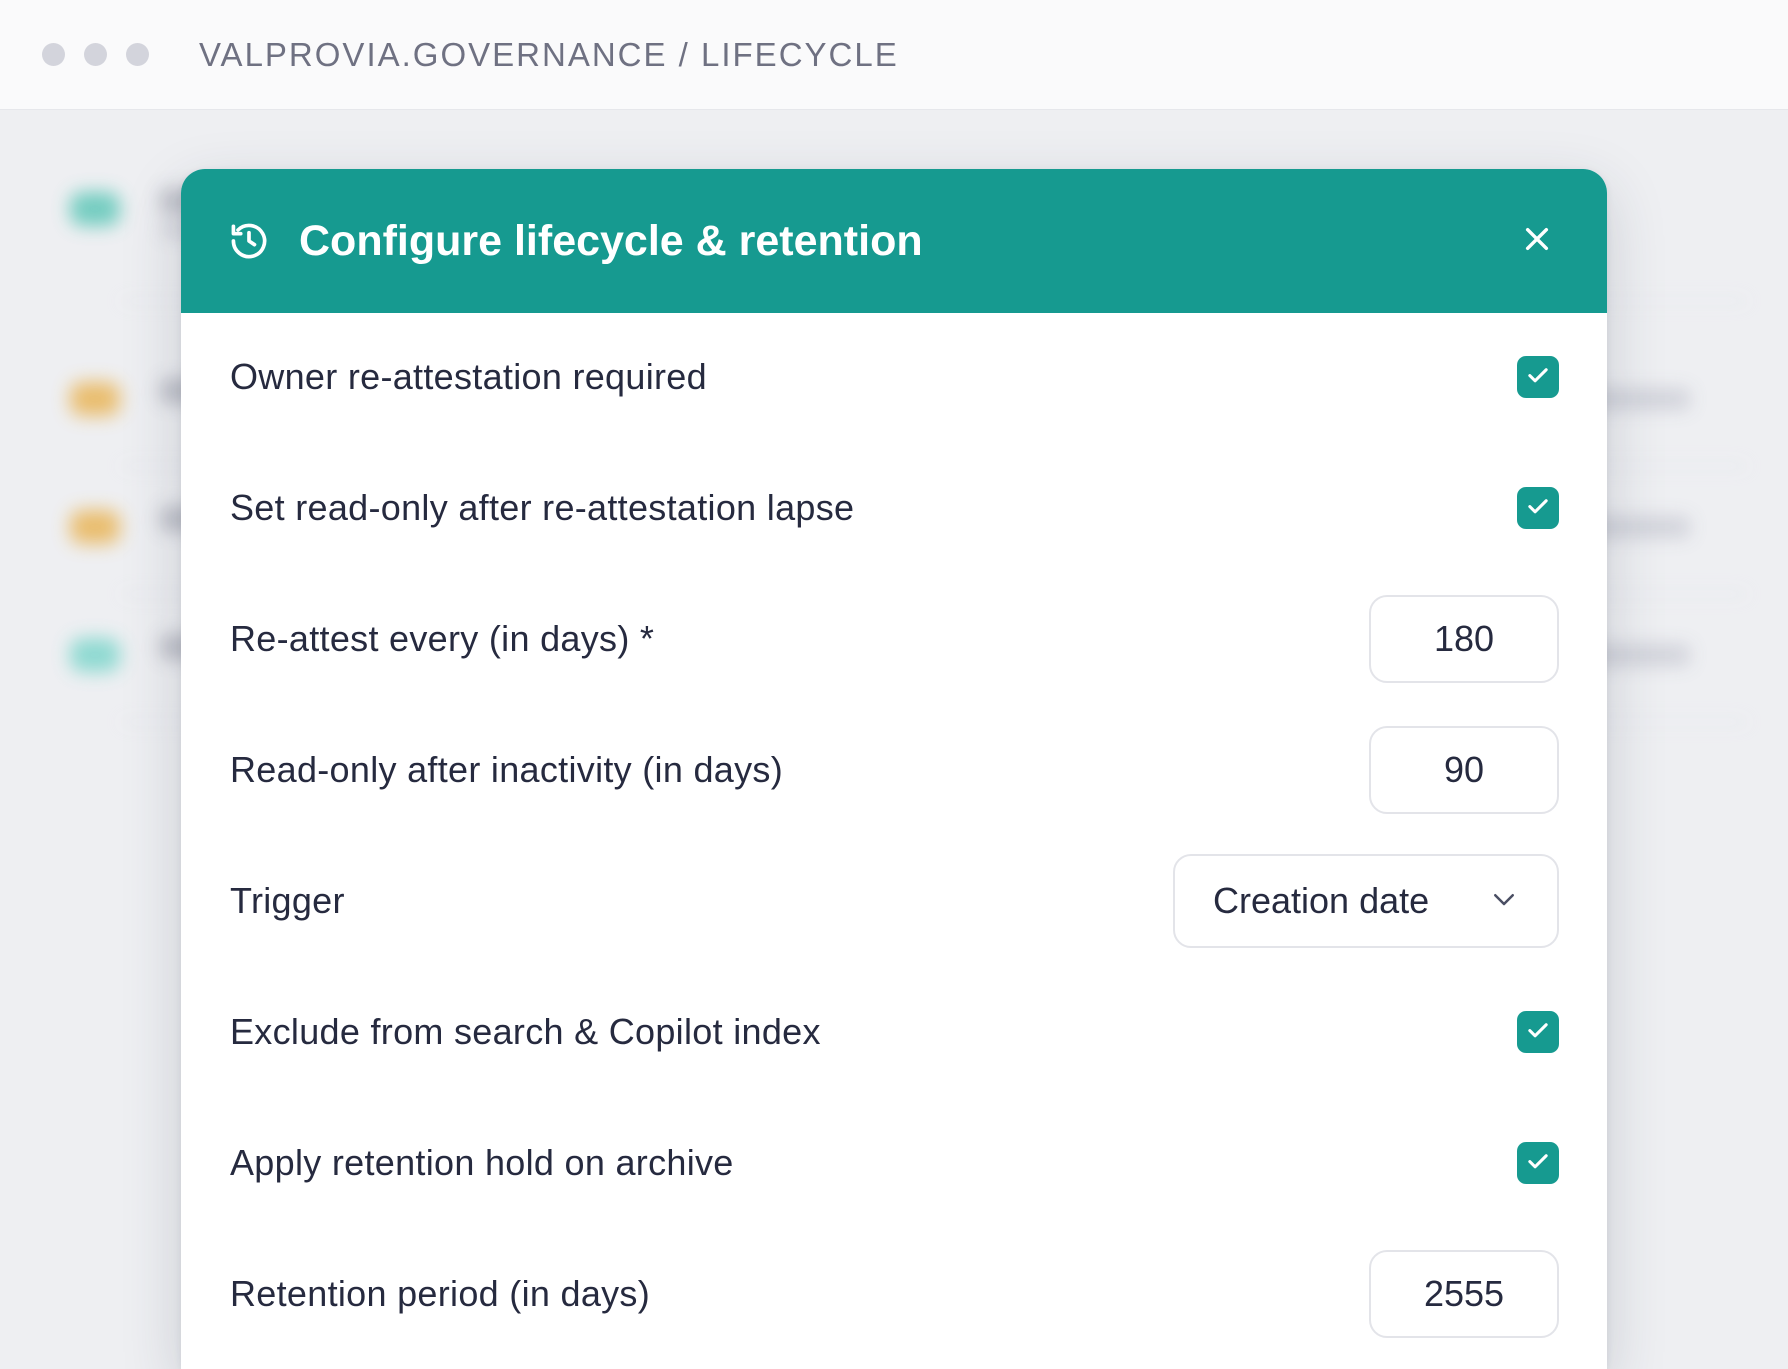  I want to click on row-reattest-every: Re-attest every (in days) *, so click(894, 639).